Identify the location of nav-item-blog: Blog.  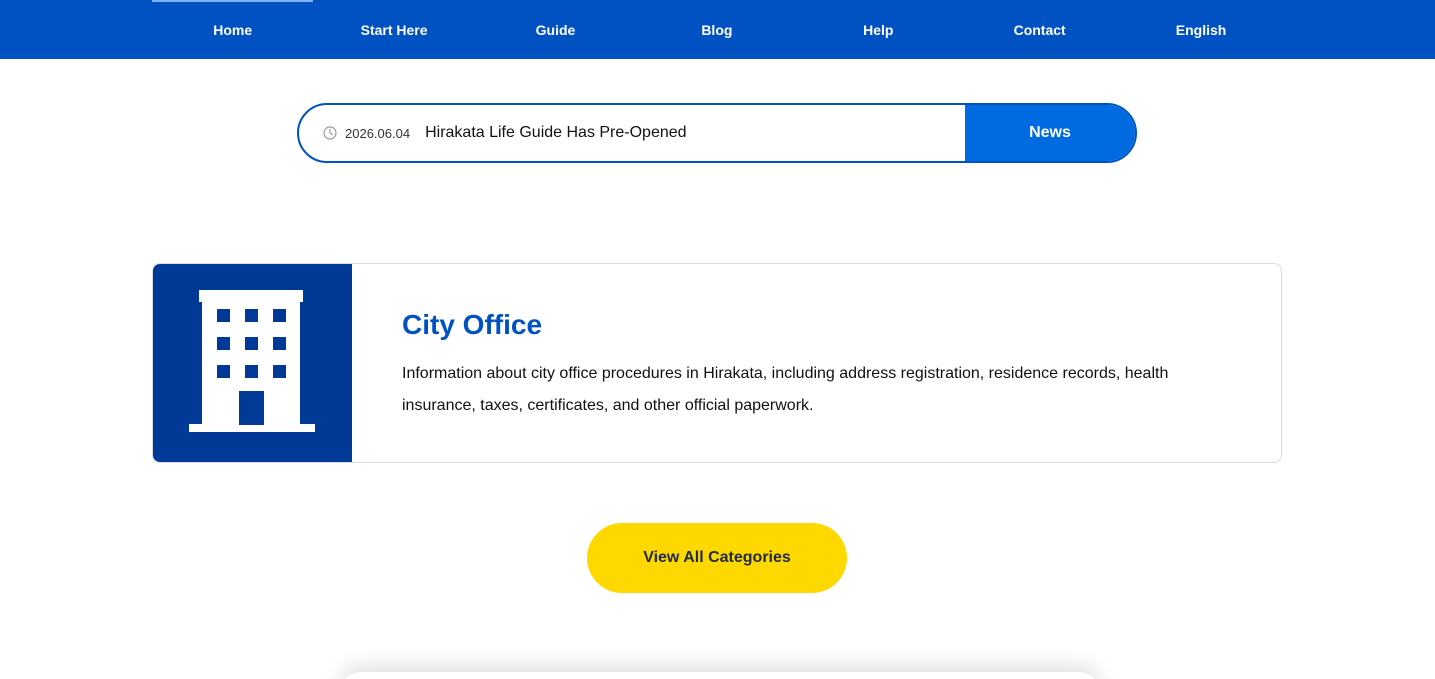
(716, 29).